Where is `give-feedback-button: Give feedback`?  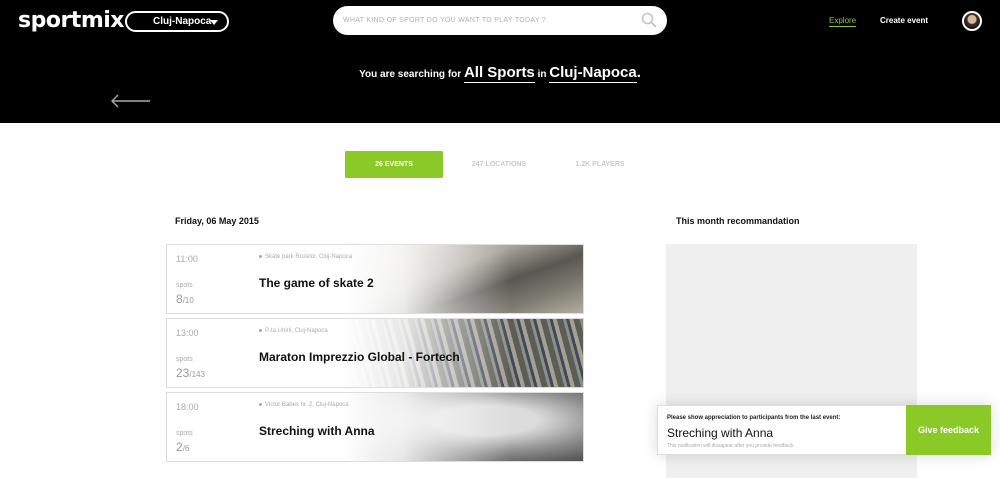 give-feedback-button: Give feedback is located at coordinates (948, 430).